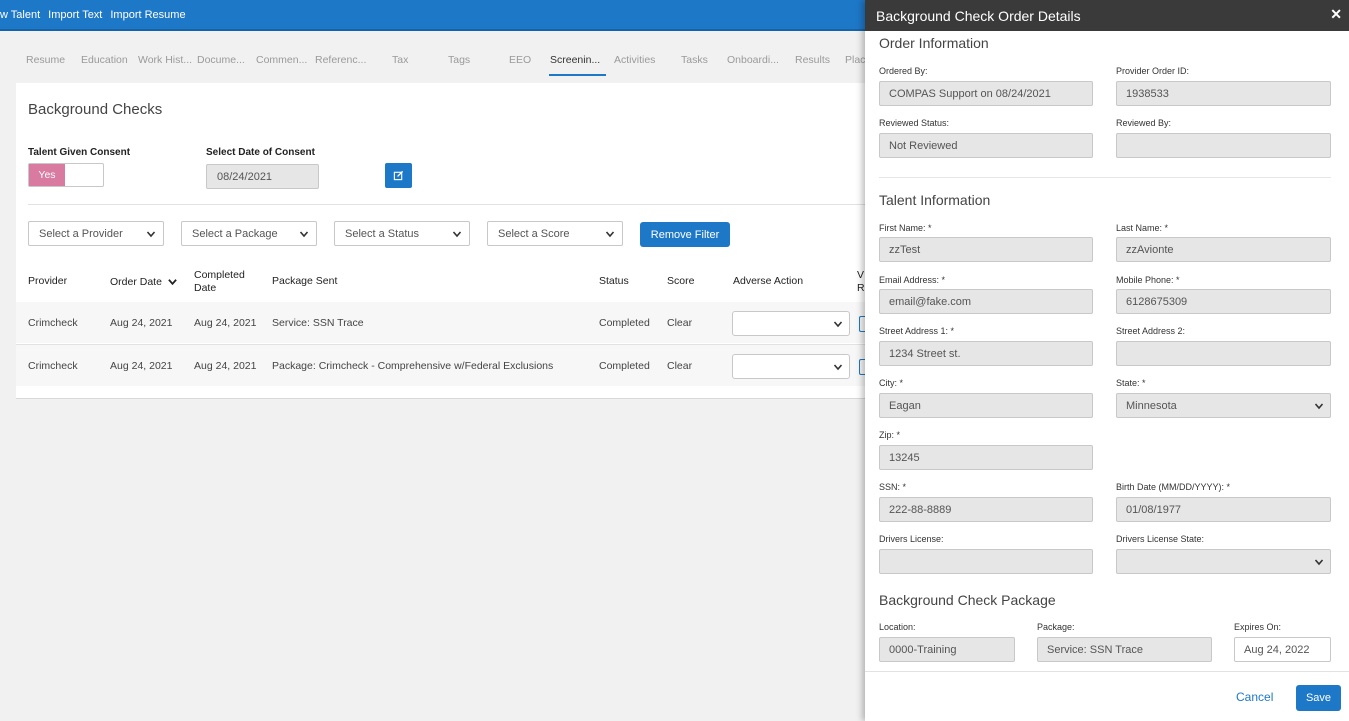  I want to click on location-label: Location:, so click(897, 627).